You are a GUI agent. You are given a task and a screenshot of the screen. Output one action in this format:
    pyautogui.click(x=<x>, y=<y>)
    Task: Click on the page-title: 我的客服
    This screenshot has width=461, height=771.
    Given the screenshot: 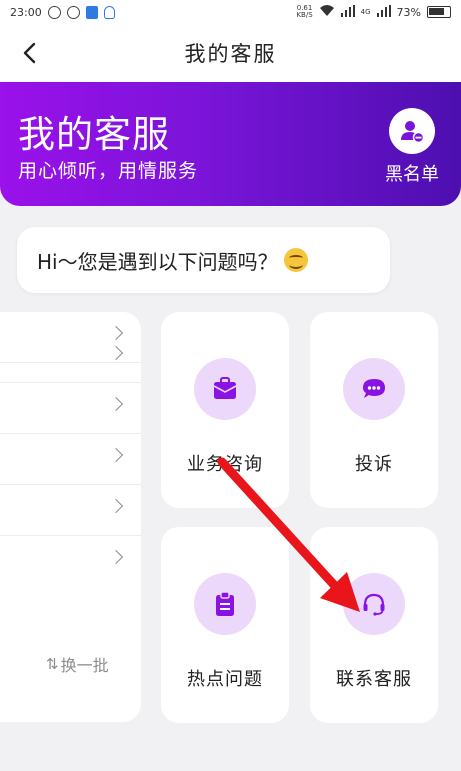 What is the action you would take?
    pyautogui.click(x=230, y=54)
    